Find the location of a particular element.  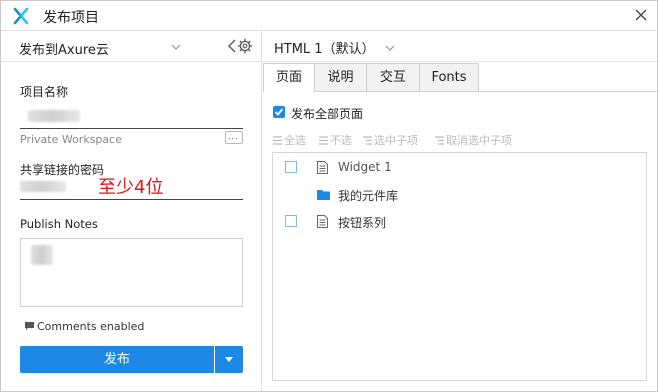

tab-interactions: 交互 is located at coordinates (393, 77).